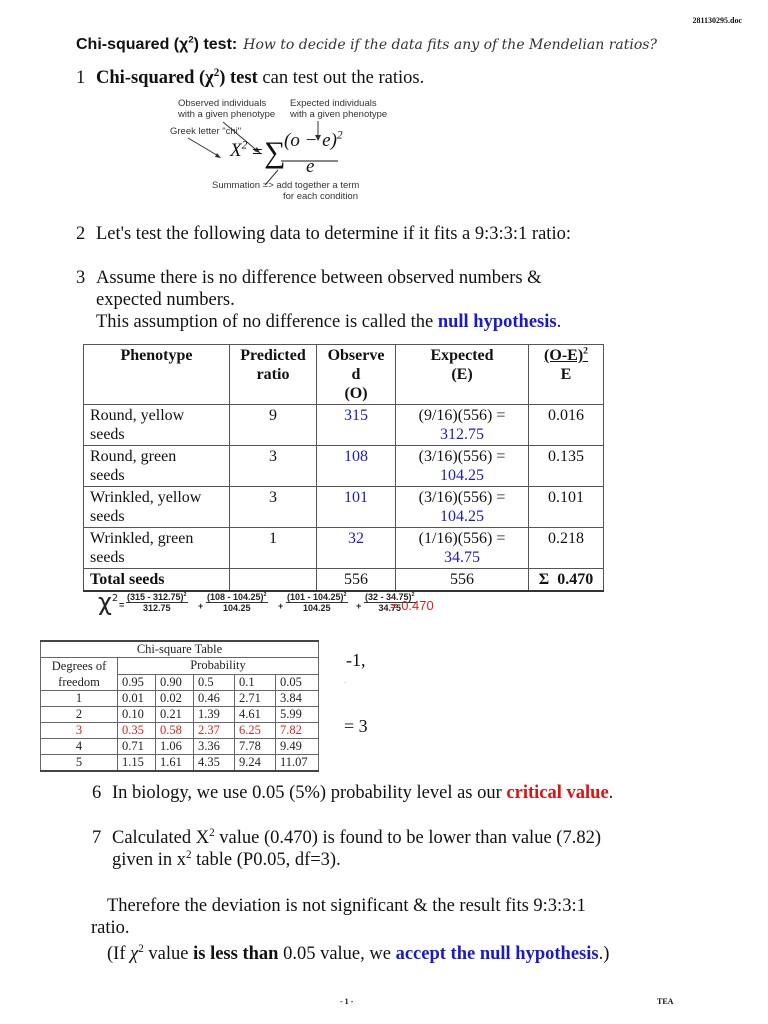 The height and width of the screenshot is (1024, 768). Describe the element at coordinates (79, 682) in the screenshot. I see `cst-df-label-2: freedom` at that location.